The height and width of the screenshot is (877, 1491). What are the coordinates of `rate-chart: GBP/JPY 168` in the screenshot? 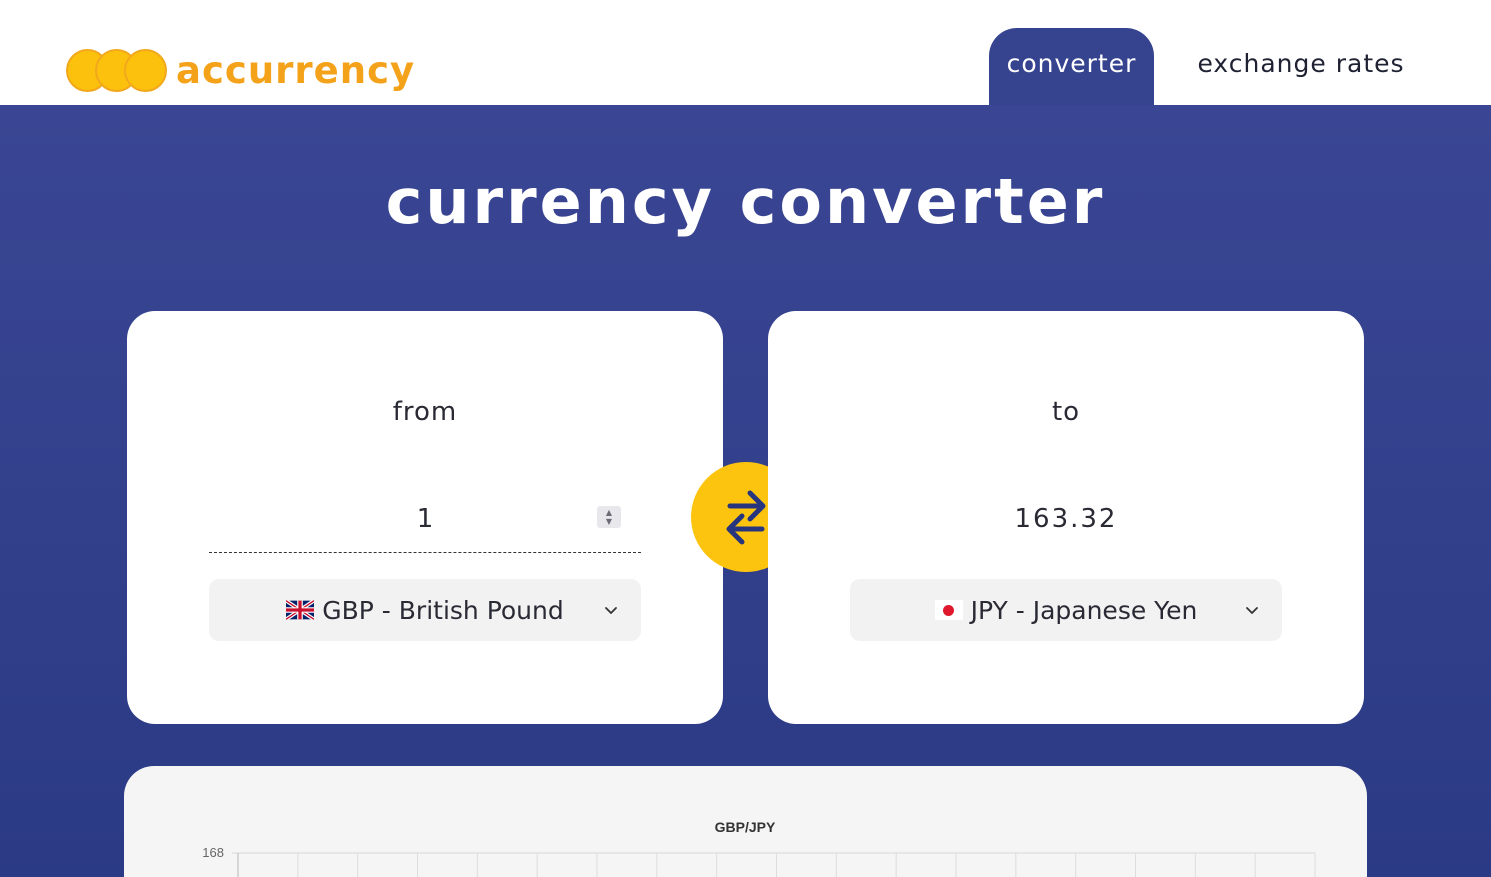 It's located at (745, 821).